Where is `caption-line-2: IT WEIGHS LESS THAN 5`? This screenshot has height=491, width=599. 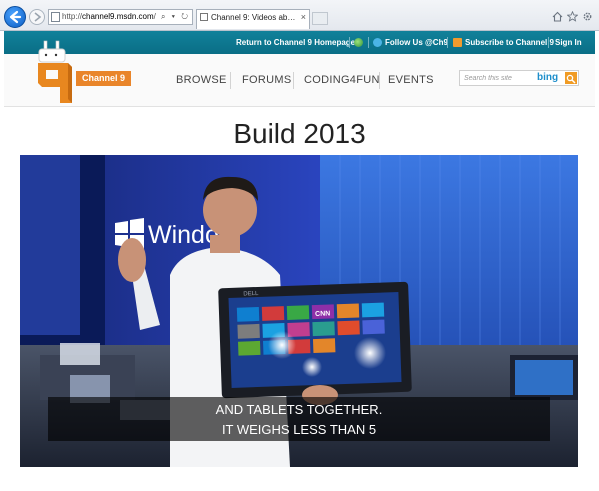 caption-line-2: IT WEIGHS LESS THAN 5 is located at coordinates (299, 429).